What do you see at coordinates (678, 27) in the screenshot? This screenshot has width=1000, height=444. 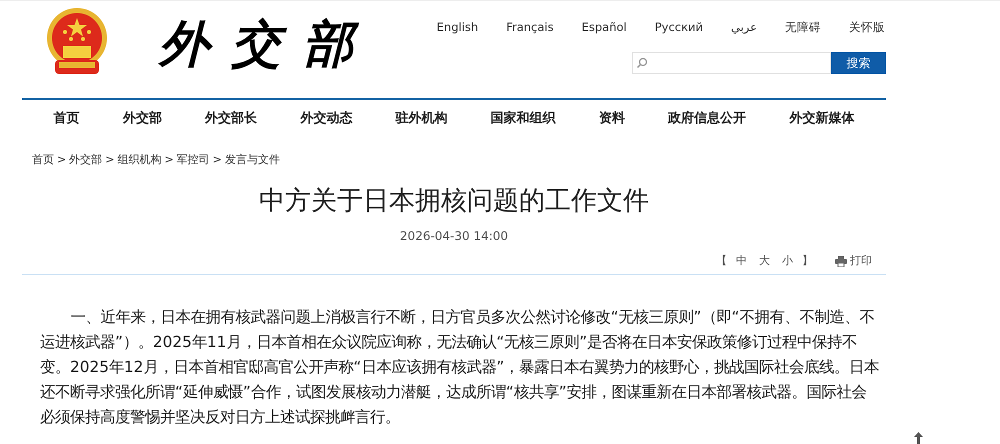 I see `language-link: Русский` at bounding box center [678, 27].